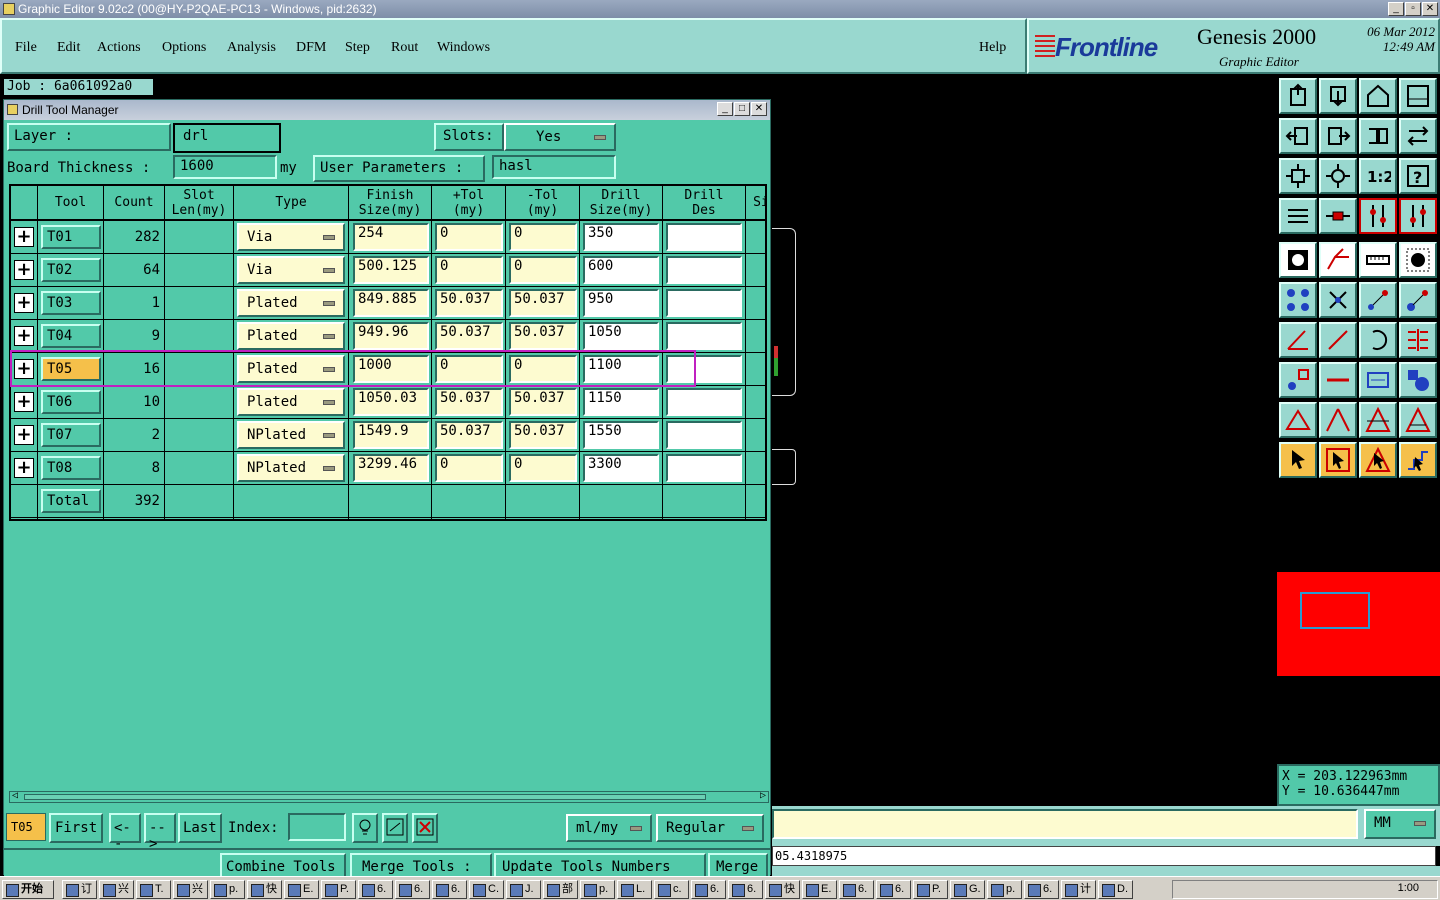 The width and height of the screenshot is (1440, 900). I want to click on zoom-center-icon, so click(1338, 176).